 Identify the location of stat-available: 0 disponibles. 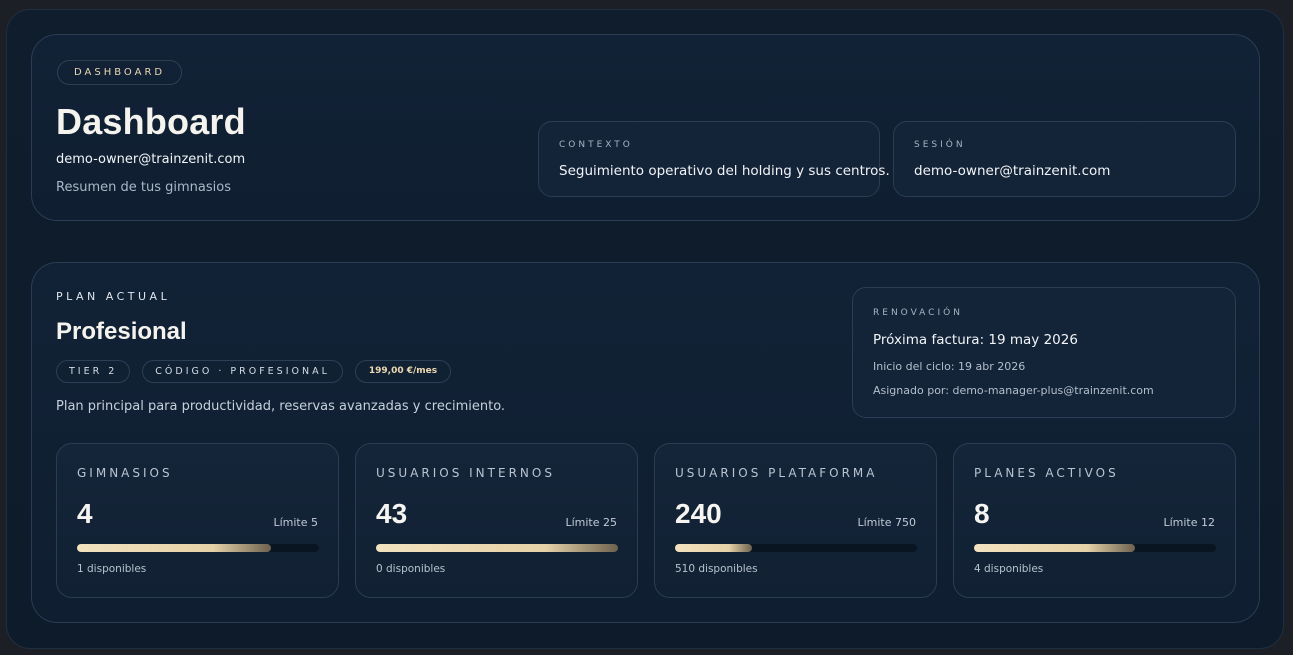
(411, 569).